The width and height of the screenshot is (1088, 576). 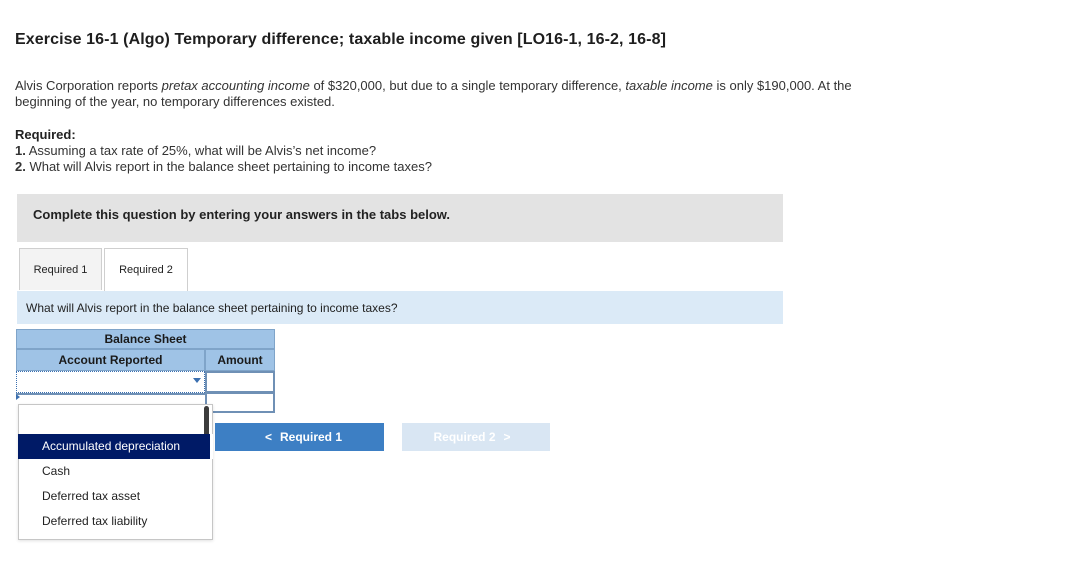 I want to click on flag-icon, so click(x=18, y=397).